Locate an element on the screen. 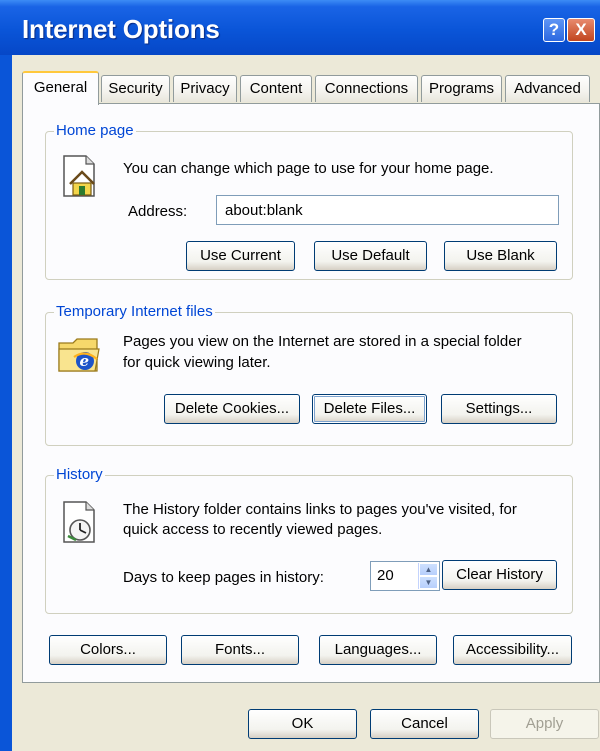  window-title: Internet Options is located at coordinates (121, 29).